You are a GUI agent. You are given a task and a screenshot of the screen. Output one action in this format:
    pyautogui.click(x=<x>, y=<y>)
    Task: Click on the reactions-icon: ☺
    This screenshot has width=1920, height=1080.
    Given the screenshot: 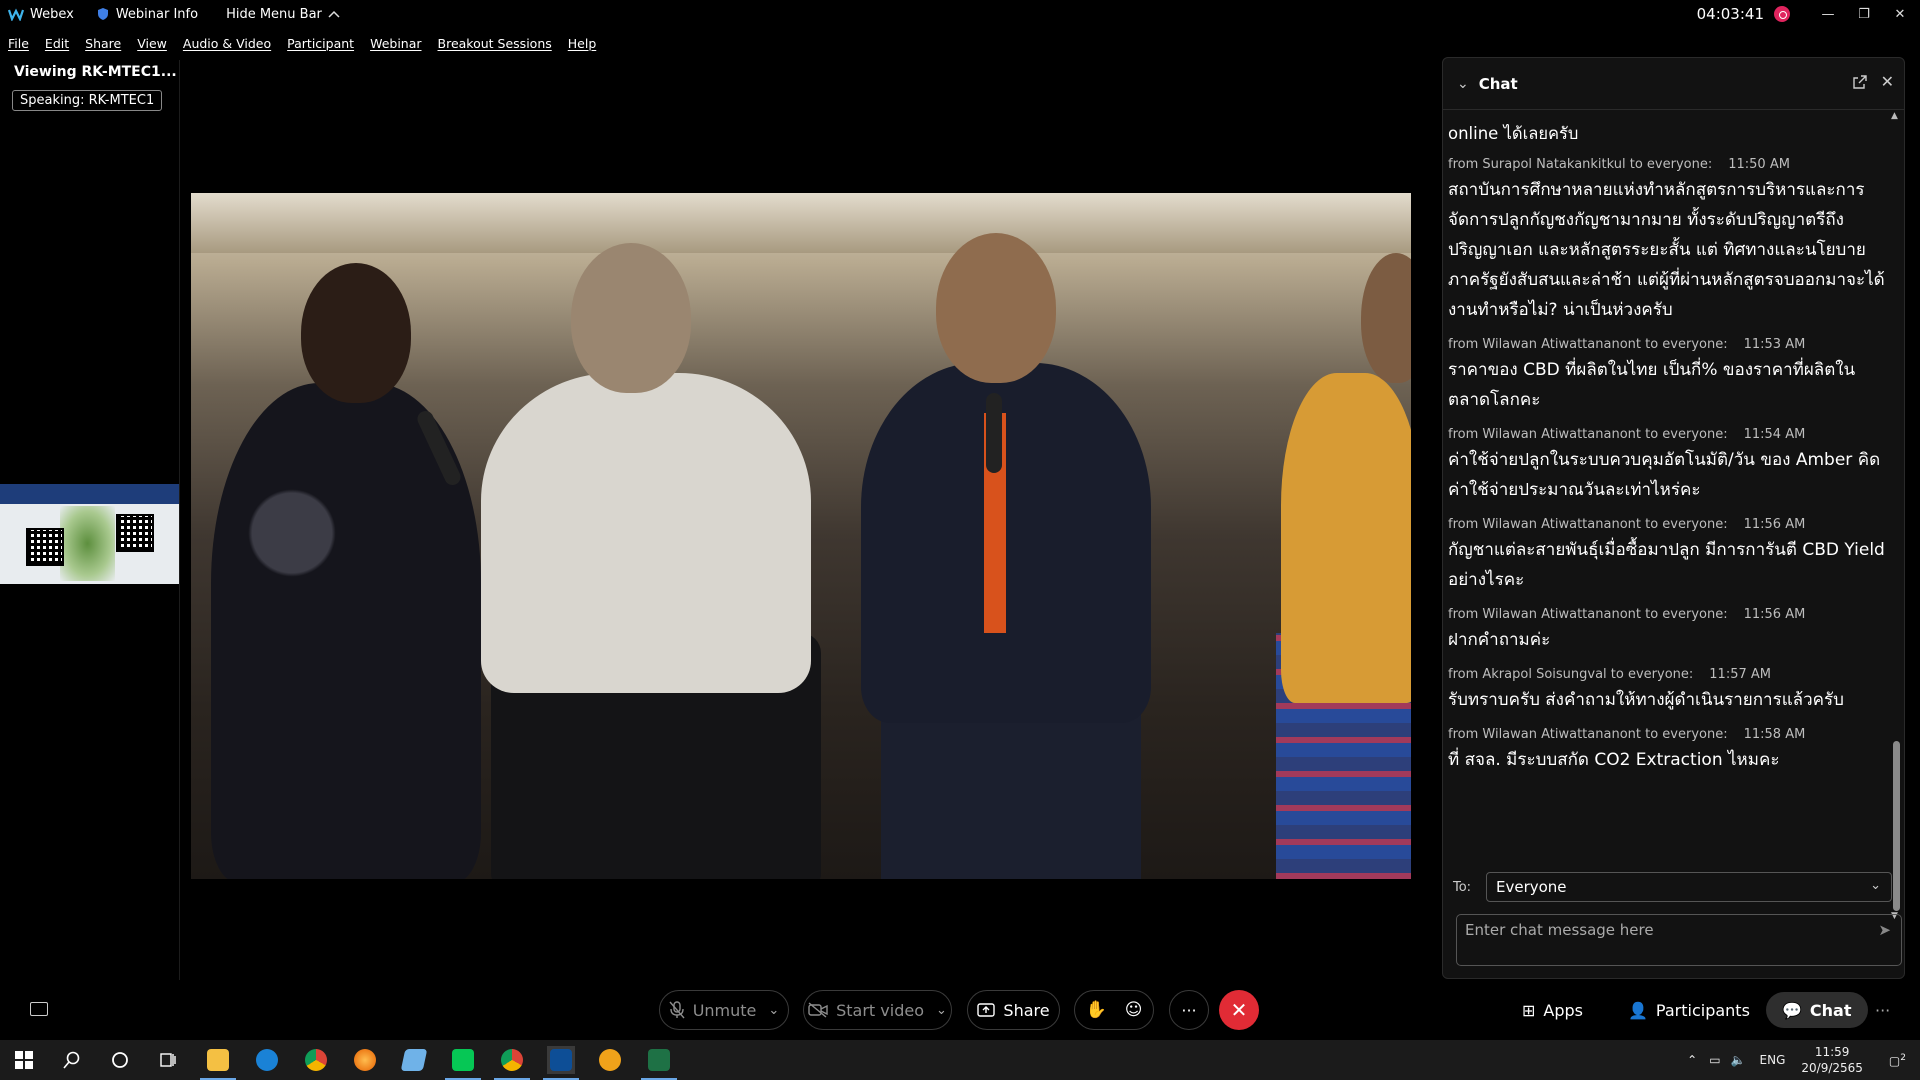 What is the action you would take?
    pyautogui.click(x=1134, y=1010)
    